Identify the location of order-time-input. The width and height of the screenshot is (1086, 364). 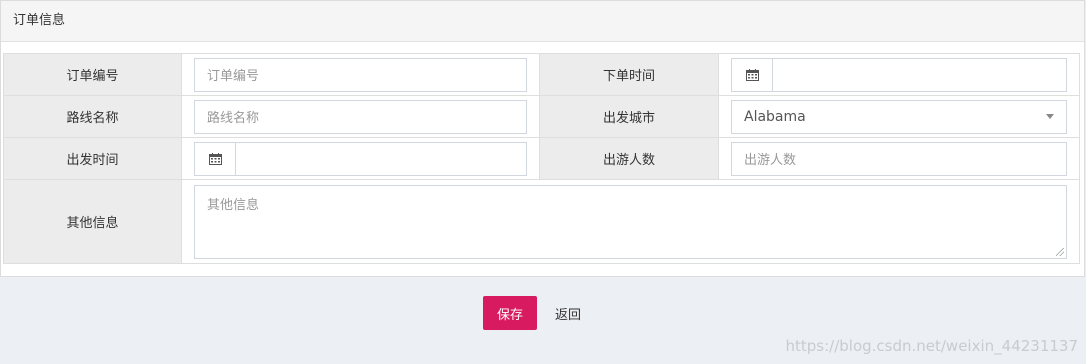
(919, 75).